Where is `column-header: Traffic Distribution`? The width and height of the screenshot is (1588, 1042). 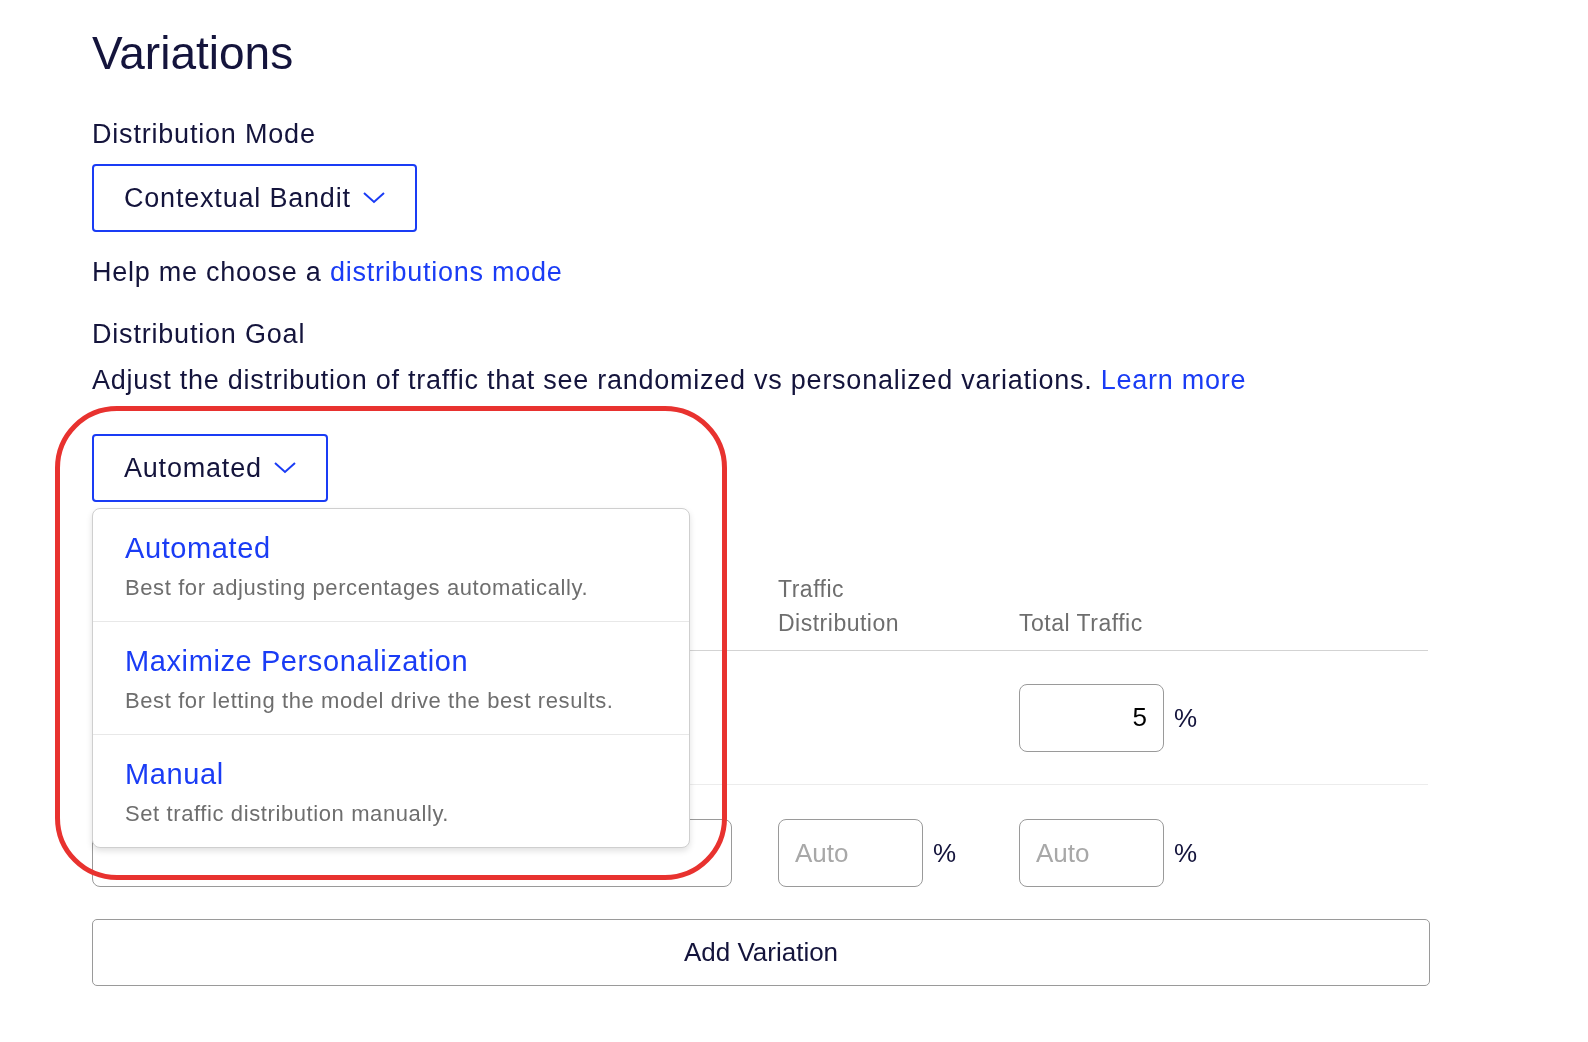
column-header: Traffic Distribution is located at coordinates (839, 606).